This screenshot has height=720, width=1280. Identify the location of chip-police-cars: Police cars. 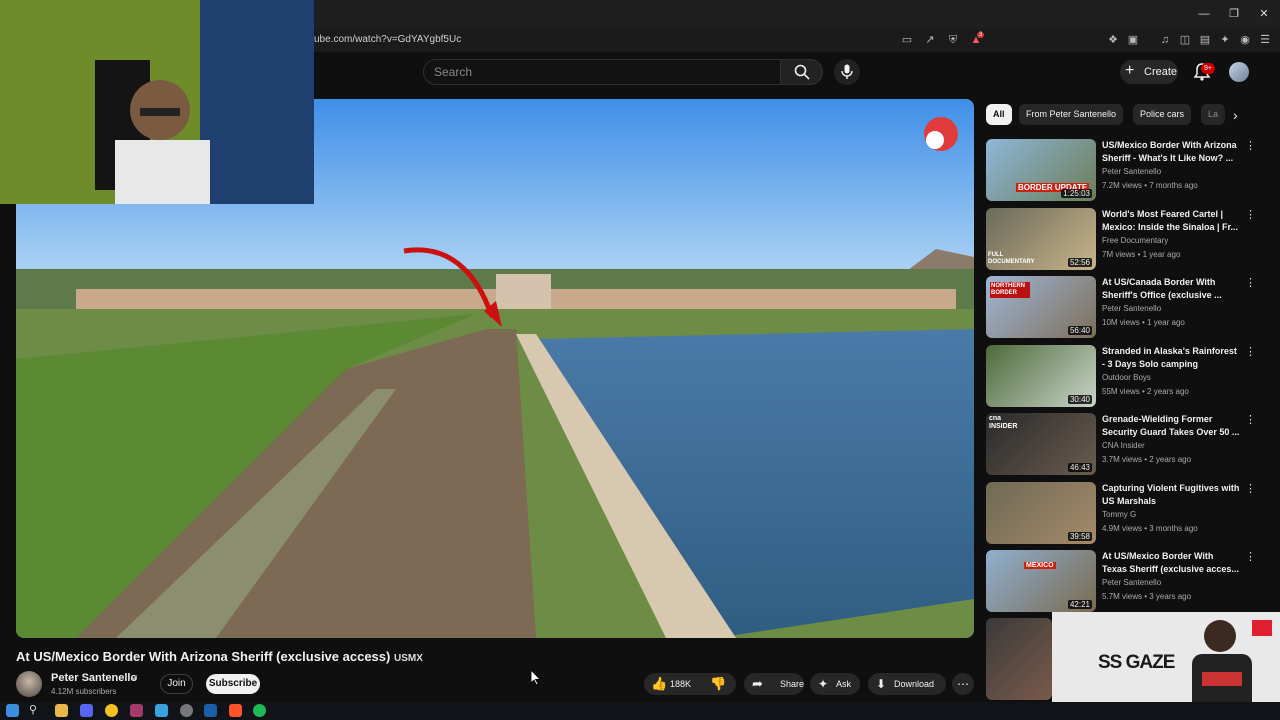
(1162, 114).